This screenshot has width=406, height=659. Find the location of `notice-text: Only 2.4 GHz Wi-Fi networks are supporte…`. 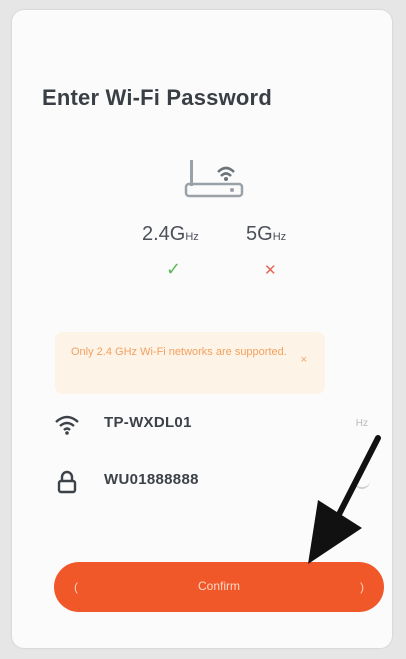

notice-text: Only 2.4 GHz Wi-Fi networks are supporte… is located at coordinates (179, 352).